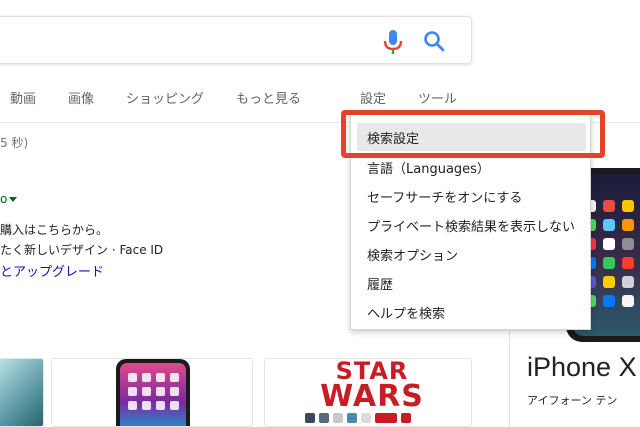  What do you see at coordinates (372, 386) in the screenshot?
I see `starwars-logo: STAR WARS` at bounding box center [372, 386].